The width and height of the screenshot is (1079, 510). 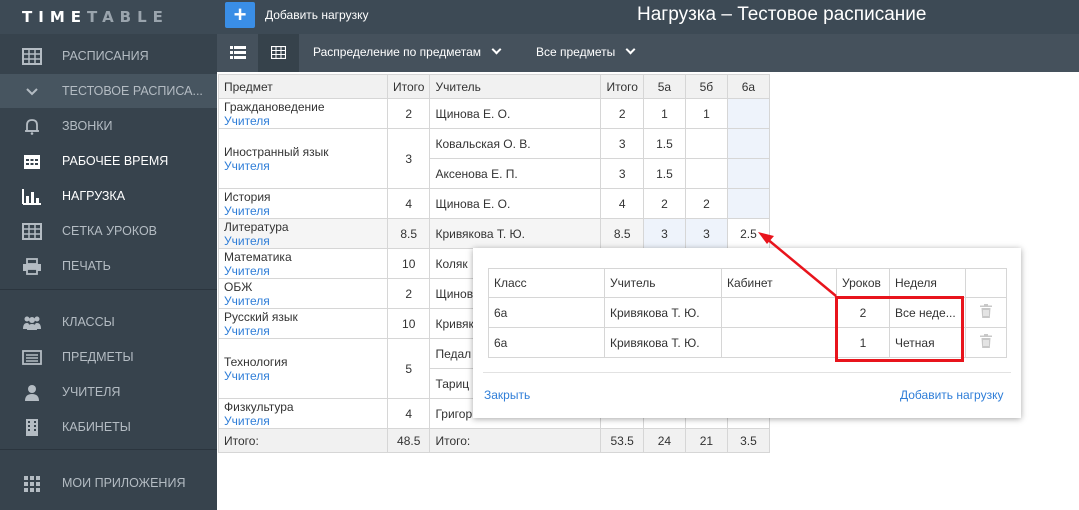 I want to click on sidebar-item-label: УЧИТЕЛЯ, so click(x=91, y=392).